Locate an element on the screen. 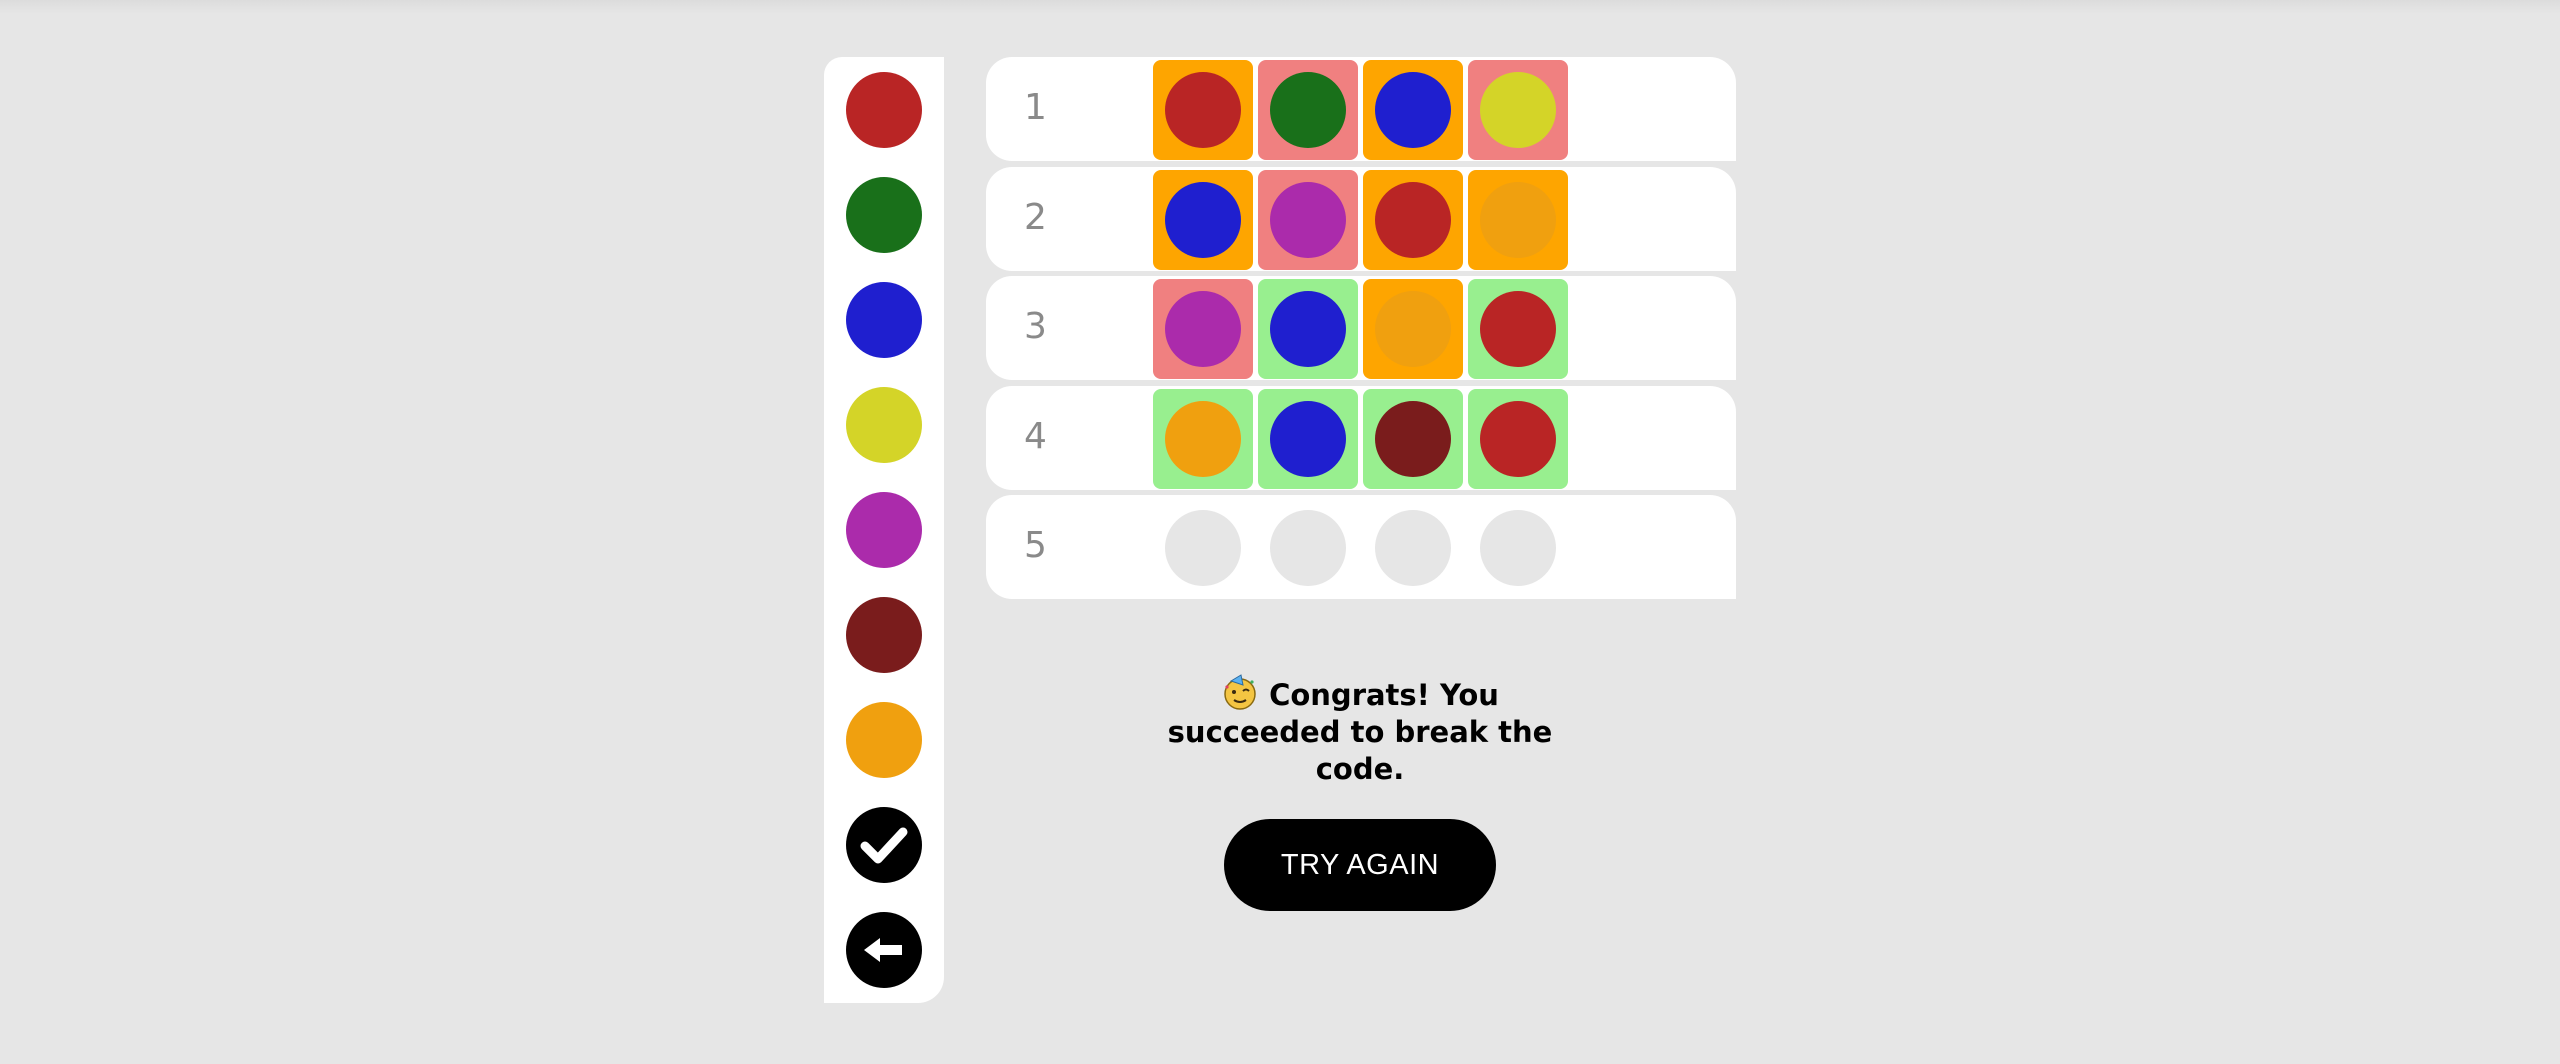 This screenshot has width=2560, height=1064. backspace-button is located at coordinates (884, 950).